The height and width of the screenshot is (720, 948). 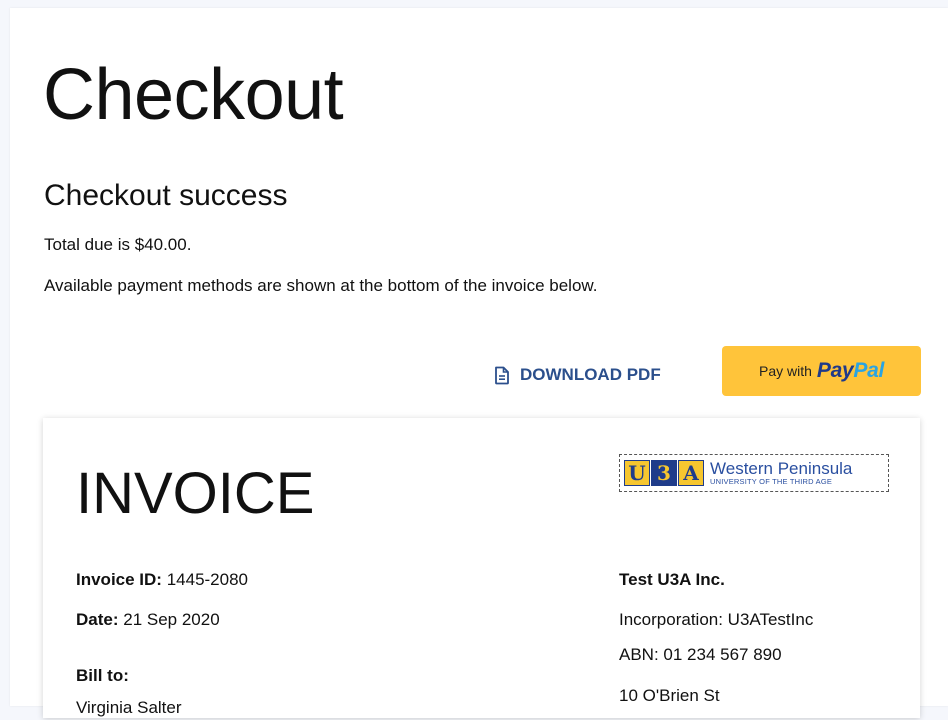 What do you see at coordinates (193, 95) in the screenshot?
I see `page-title: Checkout` at bounding box center [193, 95].